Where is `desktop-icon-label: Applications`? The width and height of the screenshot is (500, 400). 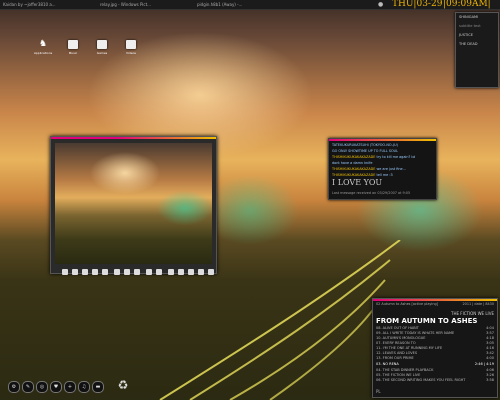
desktop-icon-label: Applications is located at coordinates (43, 53).